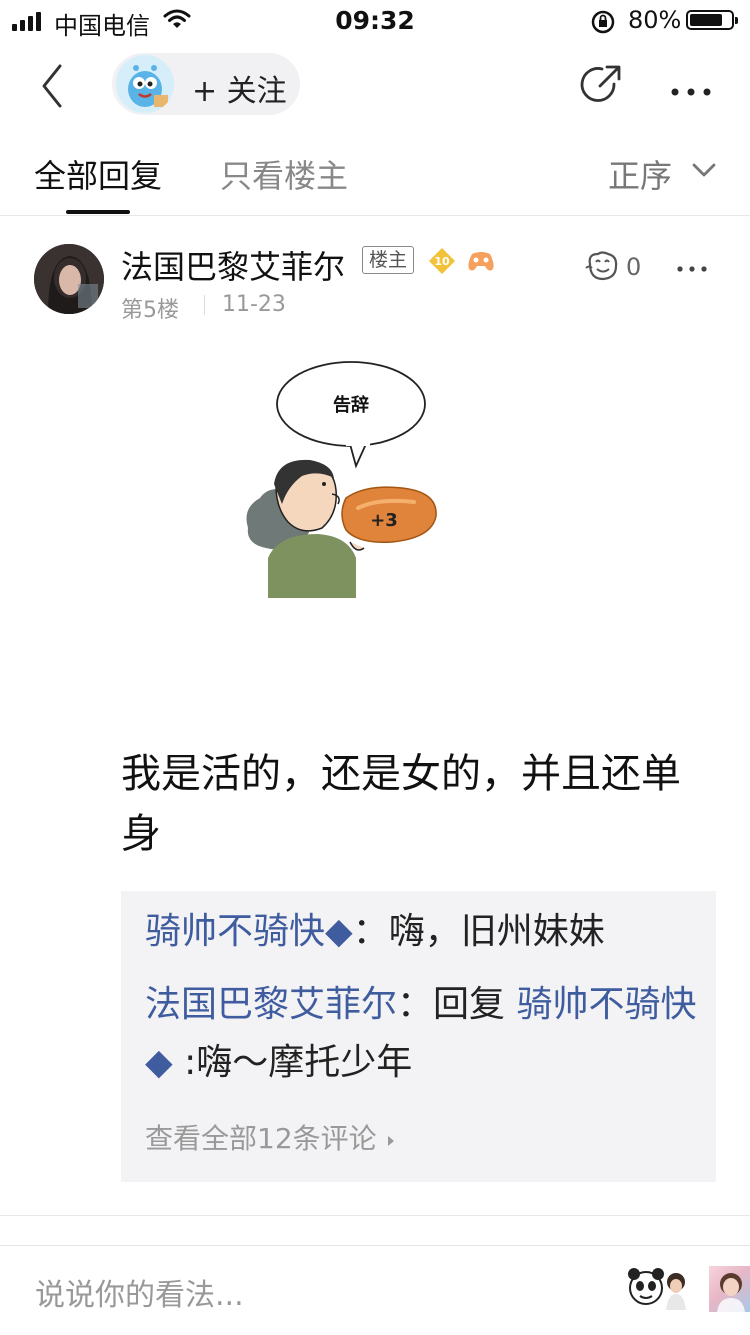  I want to click on meta-separator, so click(204, 305).